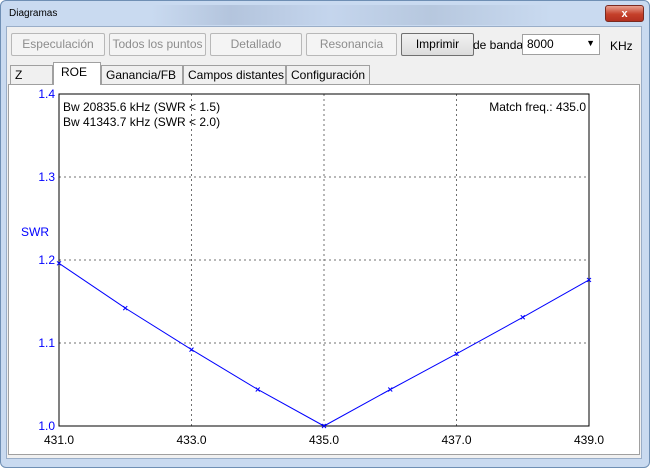  I want to click on window-title: Diagramas, so click(33, 13).